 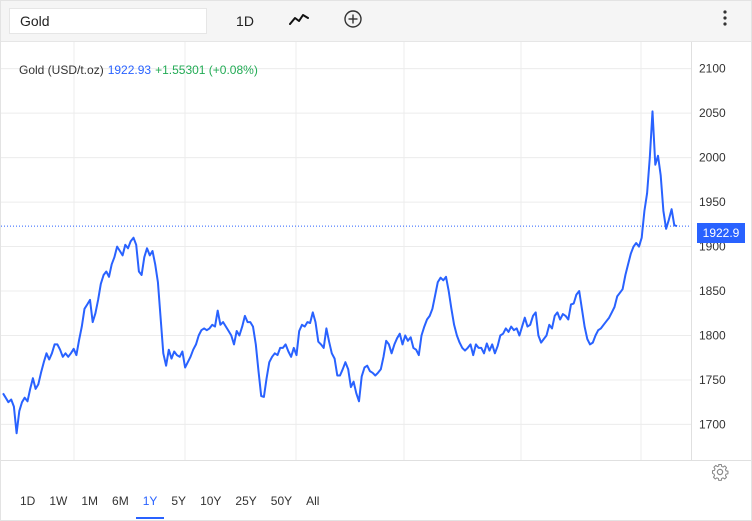 What do you see at coordinates (712, 202) in the screenshot?
I see `y-tick-label: 1950` at bounding box center [712, 202].